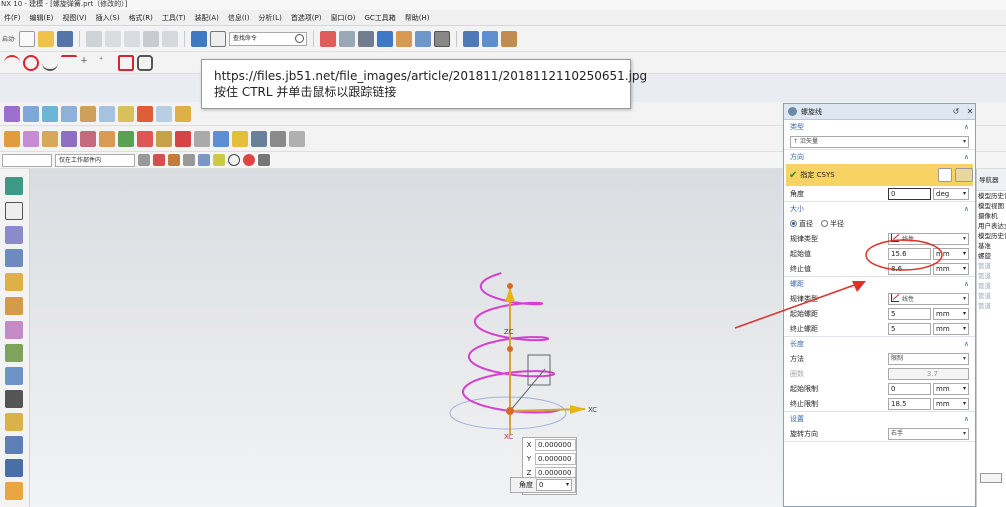 The width and height of the screenshot is (1006, 507). What do you see at coordinates (31, 113) in the screenshot?
I see `ruled-surface-icon` at bounding box center [31, 113].